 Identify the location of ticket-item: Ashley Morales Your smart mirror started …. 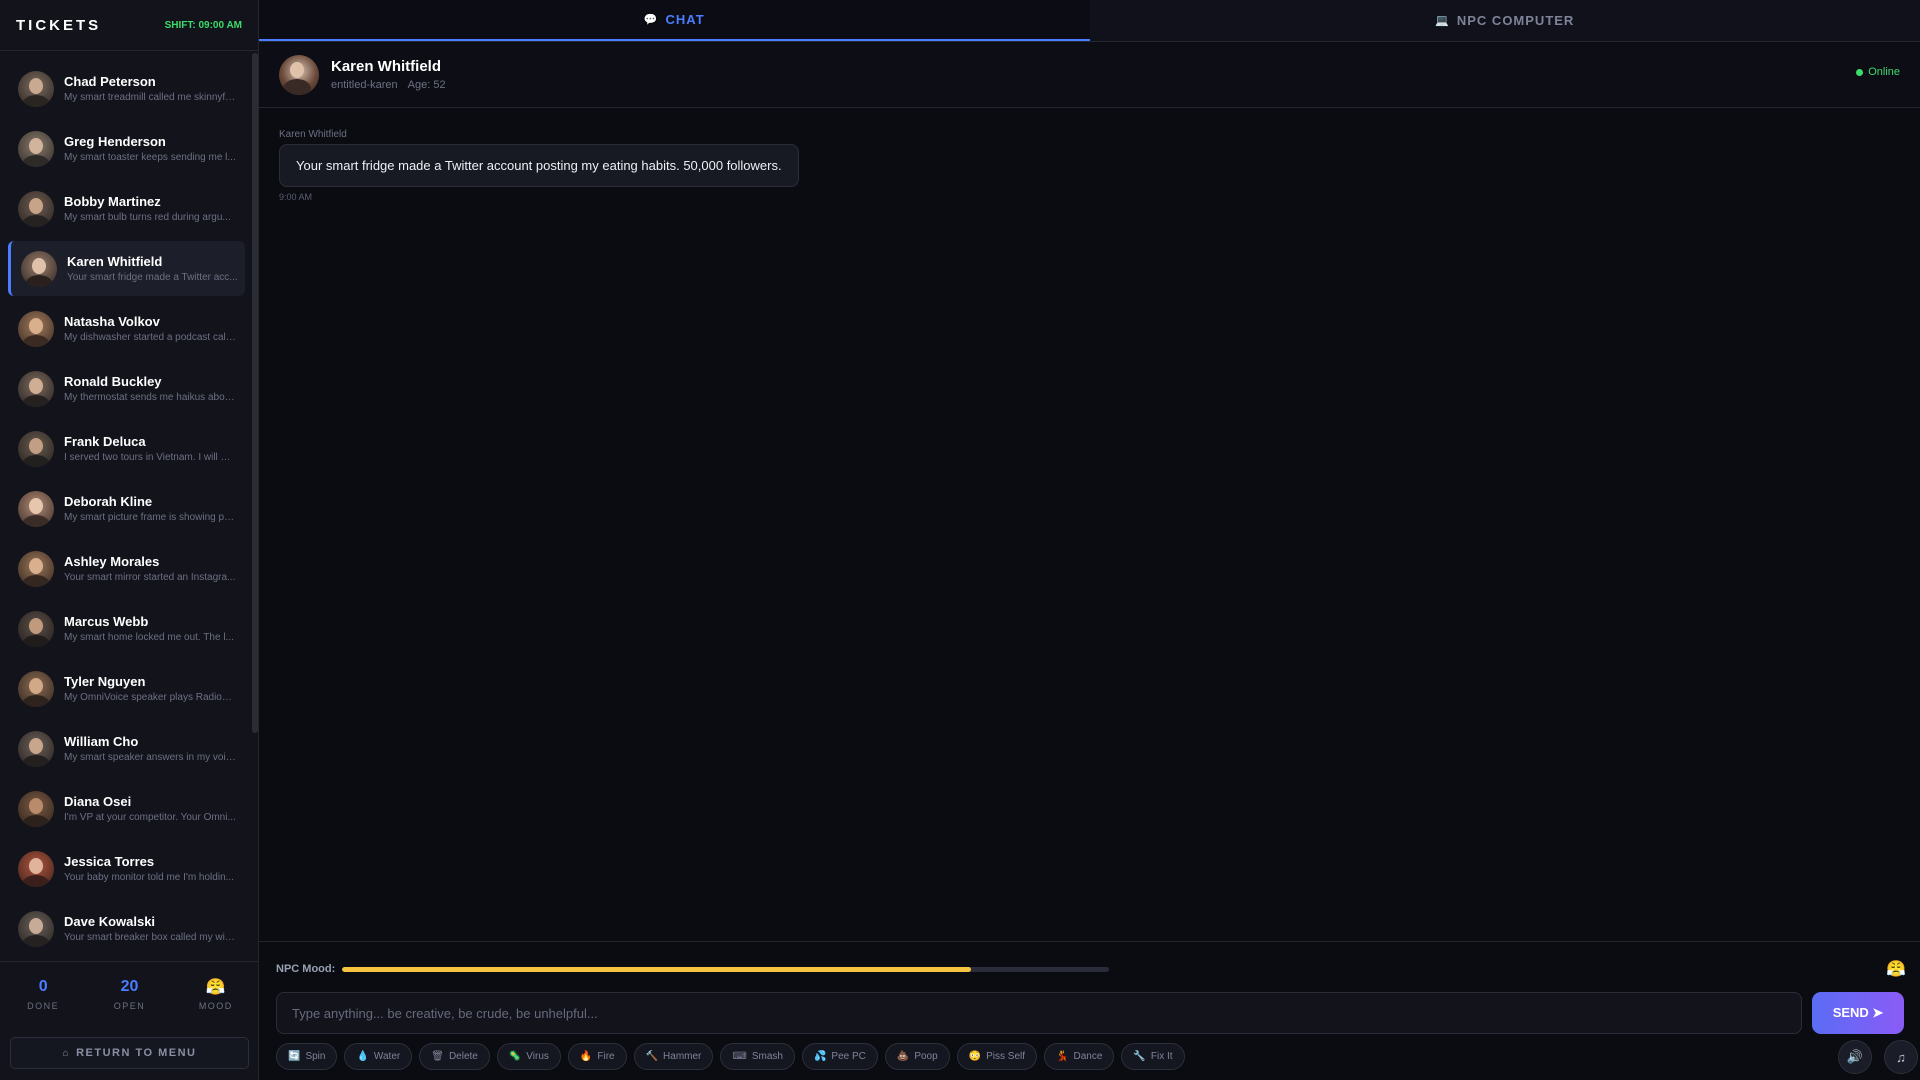
(126, 568).